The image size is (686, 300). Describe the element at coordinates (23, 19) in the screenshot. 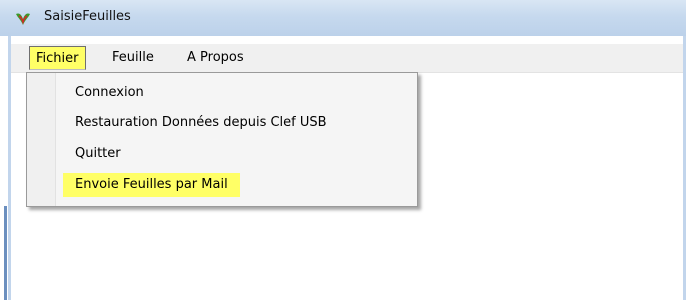

I see `app-icon` at that location.